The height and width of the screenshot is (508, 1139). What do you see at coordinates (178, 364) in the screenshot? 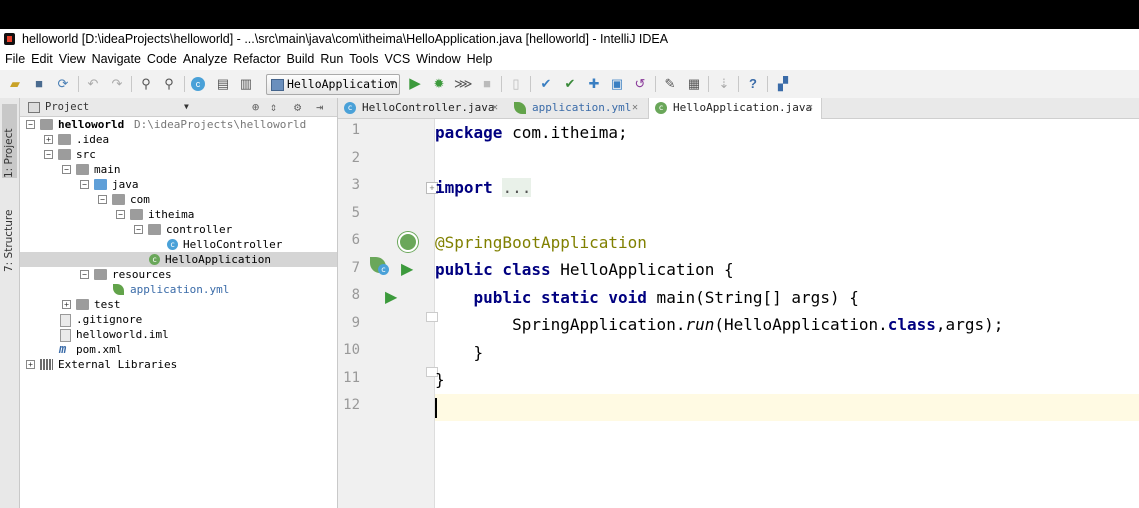
I see `tree-item-external-libraries: + External Libraries` at bounding box center [178, 364].